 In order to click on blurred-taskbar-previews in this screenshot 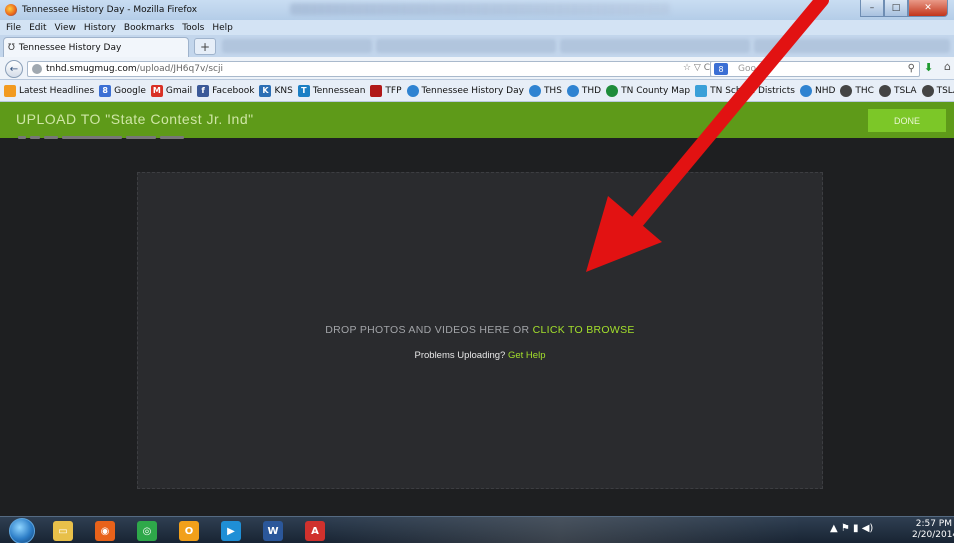, I will do `click(480, 9)`.